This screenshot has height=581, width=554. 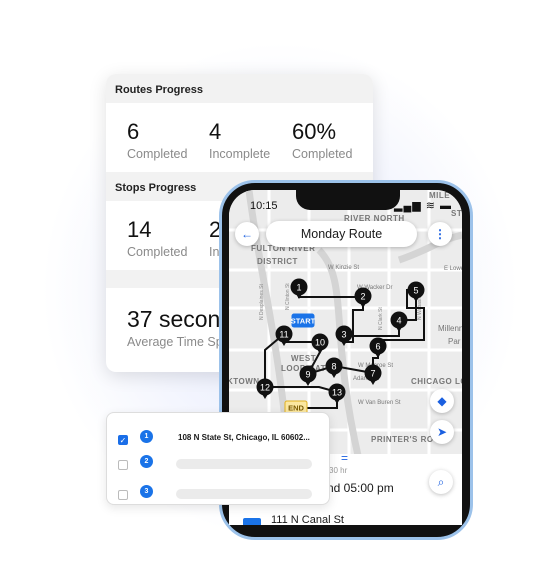 What do you see at coordinates (372, 374) in the screenshot?
I see `svg-text: 7` at bounding box center [372, 374].